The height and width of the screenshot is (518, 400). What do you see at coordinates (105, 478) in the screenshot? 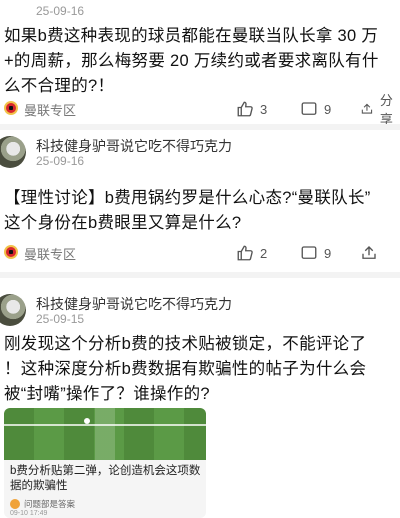
I see `card-title: b费分析贴第二弹，论创造机会这项数据的欺骗性` at bounding box center [105, 478].